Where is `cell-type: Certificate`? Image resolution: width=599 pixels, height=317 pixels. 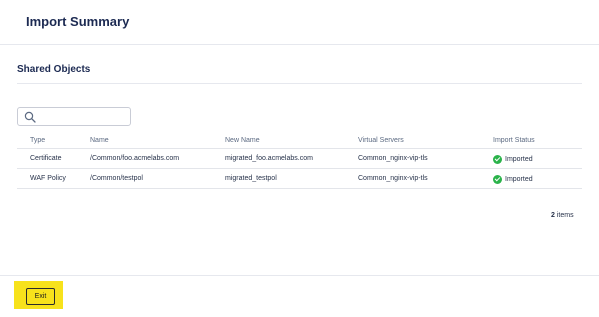 cell-type: Certificate is located at coordinates (46, 158).